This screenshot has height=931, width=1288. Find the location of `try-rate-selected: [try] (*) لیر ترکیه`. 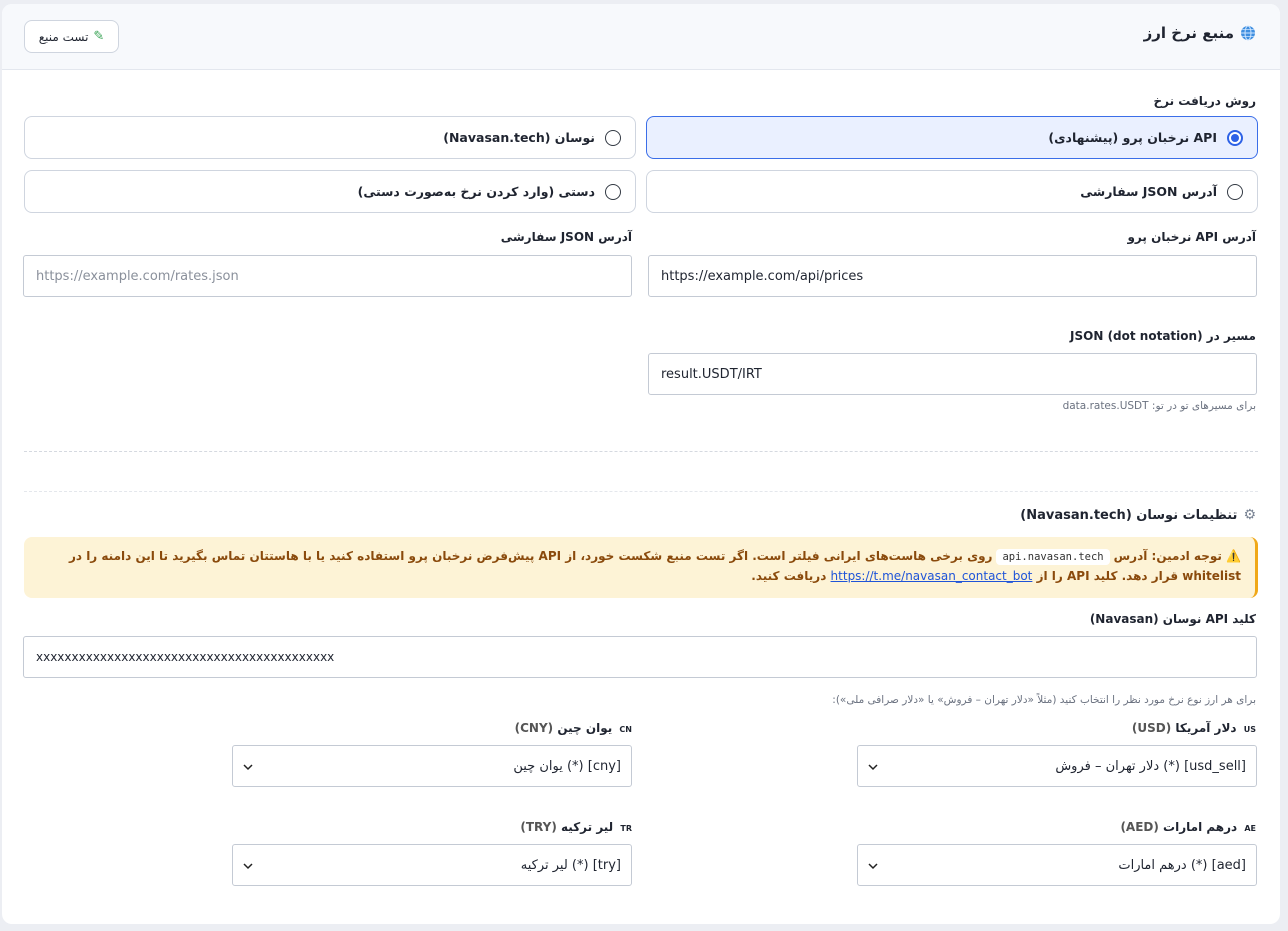

try-rate-selected: [try] (*) لیر ترکیه is located at coordinates (570, 865).